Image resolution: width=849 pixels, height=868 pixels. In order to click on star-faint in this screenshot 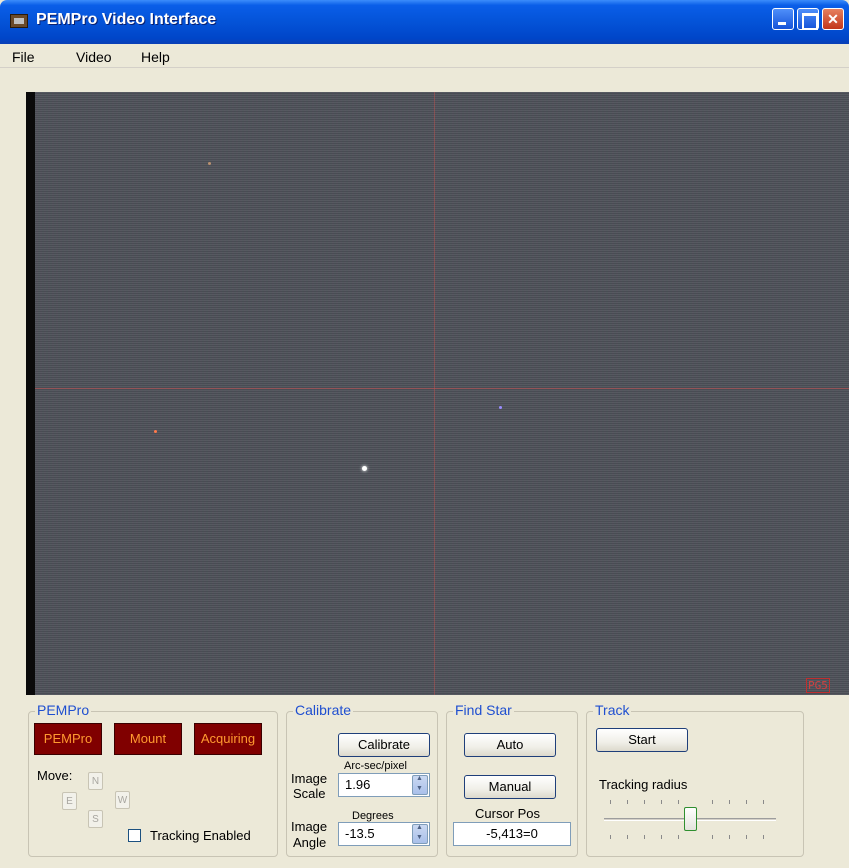, I will do `click(209, 163)`.